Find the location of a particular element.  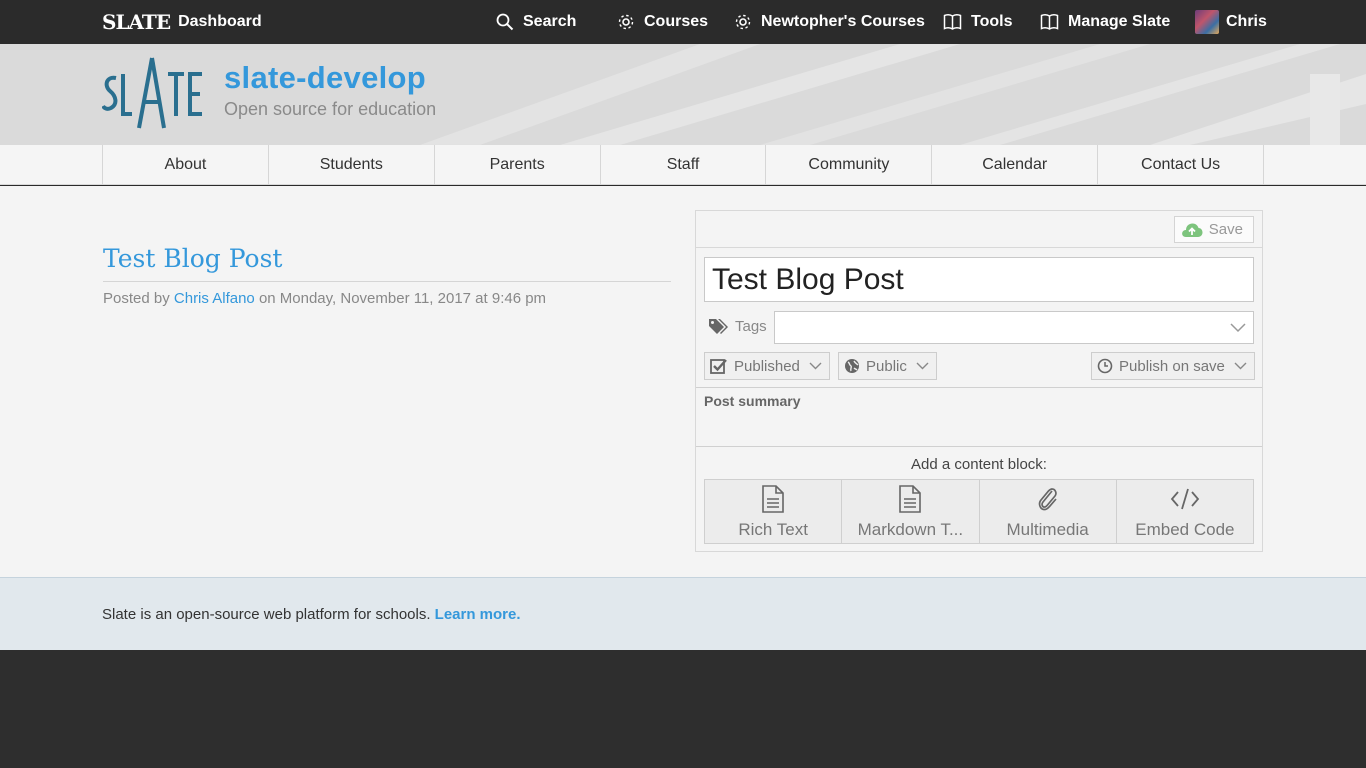

newtophers-courses-link: Newtopher's Courses is located at coordinates (829, 22).